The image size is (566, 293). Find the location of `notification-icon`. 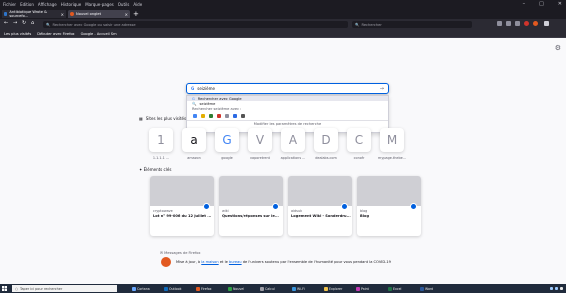

notification-icon is located at coordinates (561, 288).